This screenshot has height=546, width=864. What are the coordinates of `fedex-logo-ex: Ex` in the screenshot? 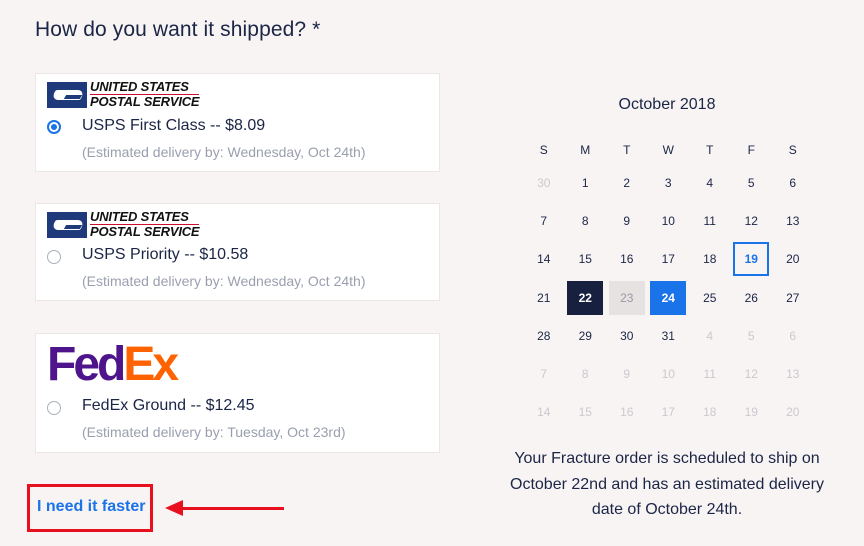 It's located at (151, 364).